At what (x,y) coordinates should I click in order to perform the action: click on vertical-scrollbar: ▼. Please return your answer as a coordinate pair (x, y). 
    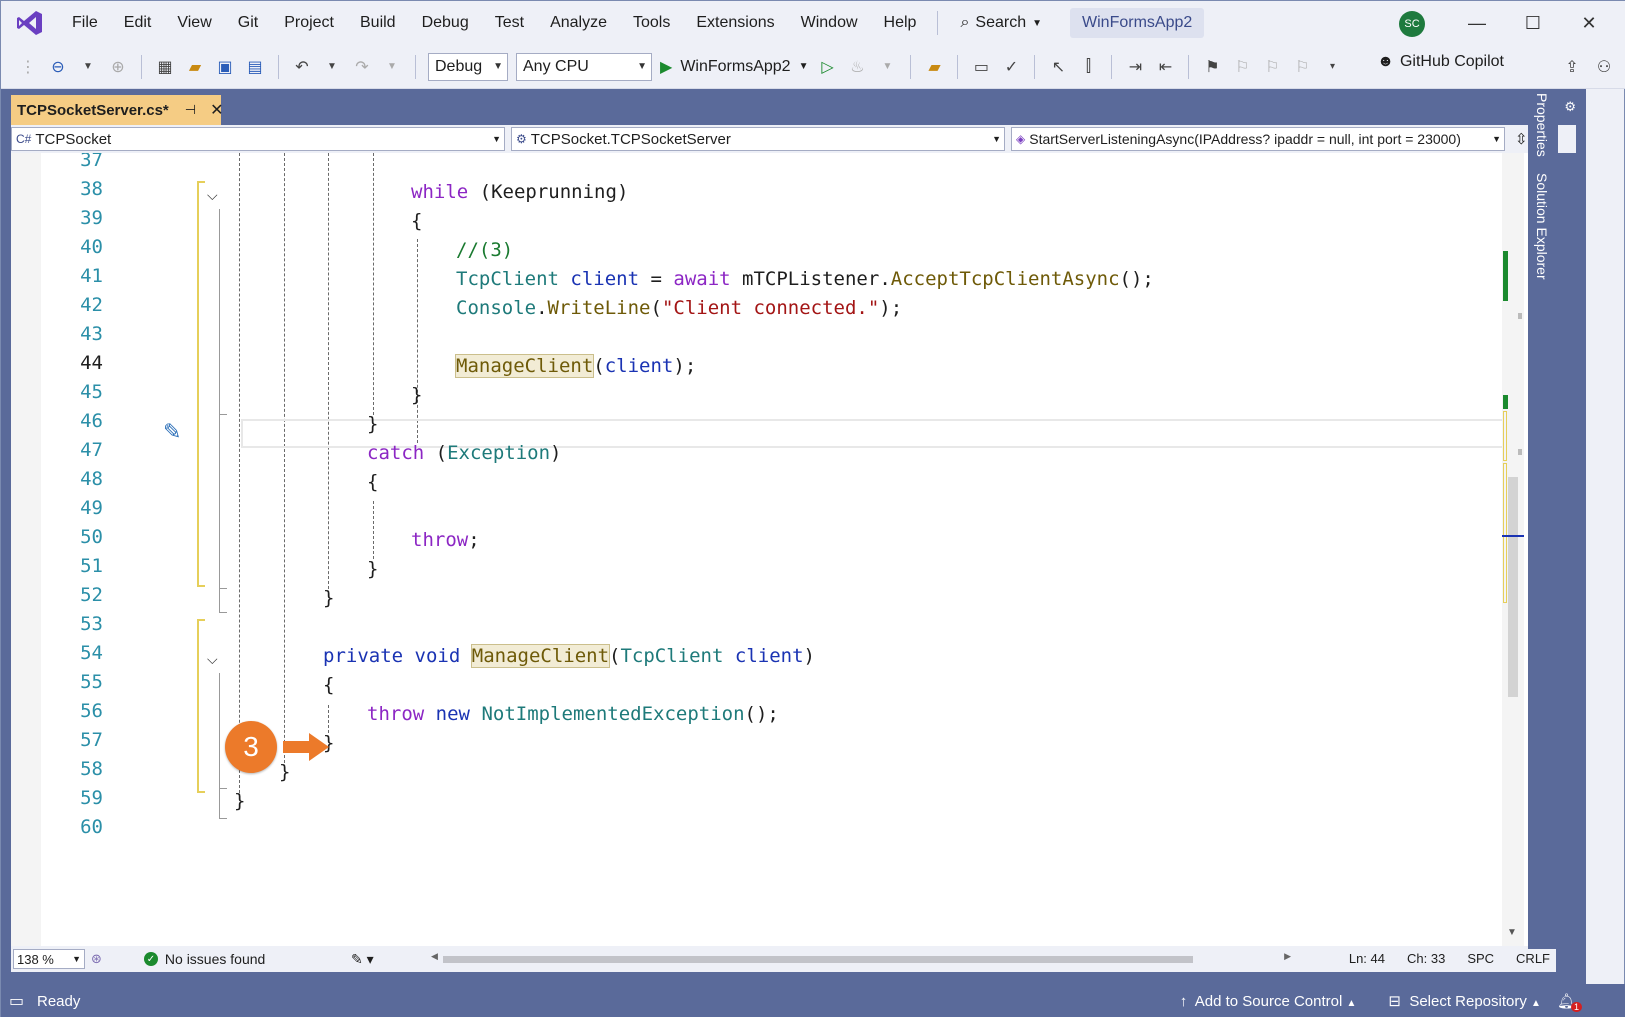
    Looking at the image, I should click on (1513, 549).